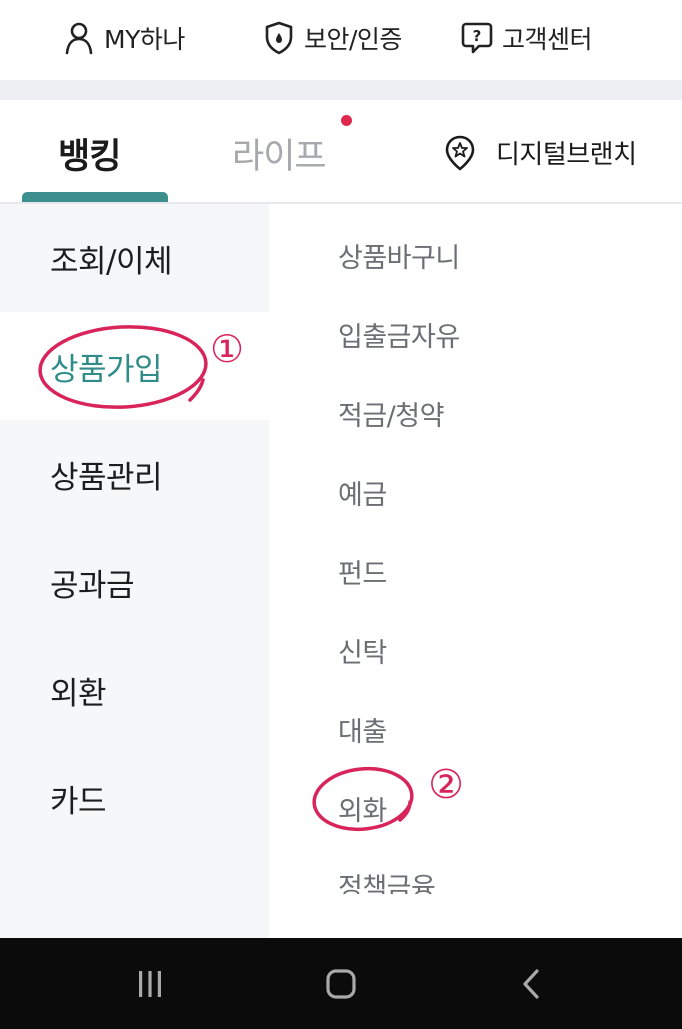  I want to click on my-hana-button: MY하나, so click(123, 38).